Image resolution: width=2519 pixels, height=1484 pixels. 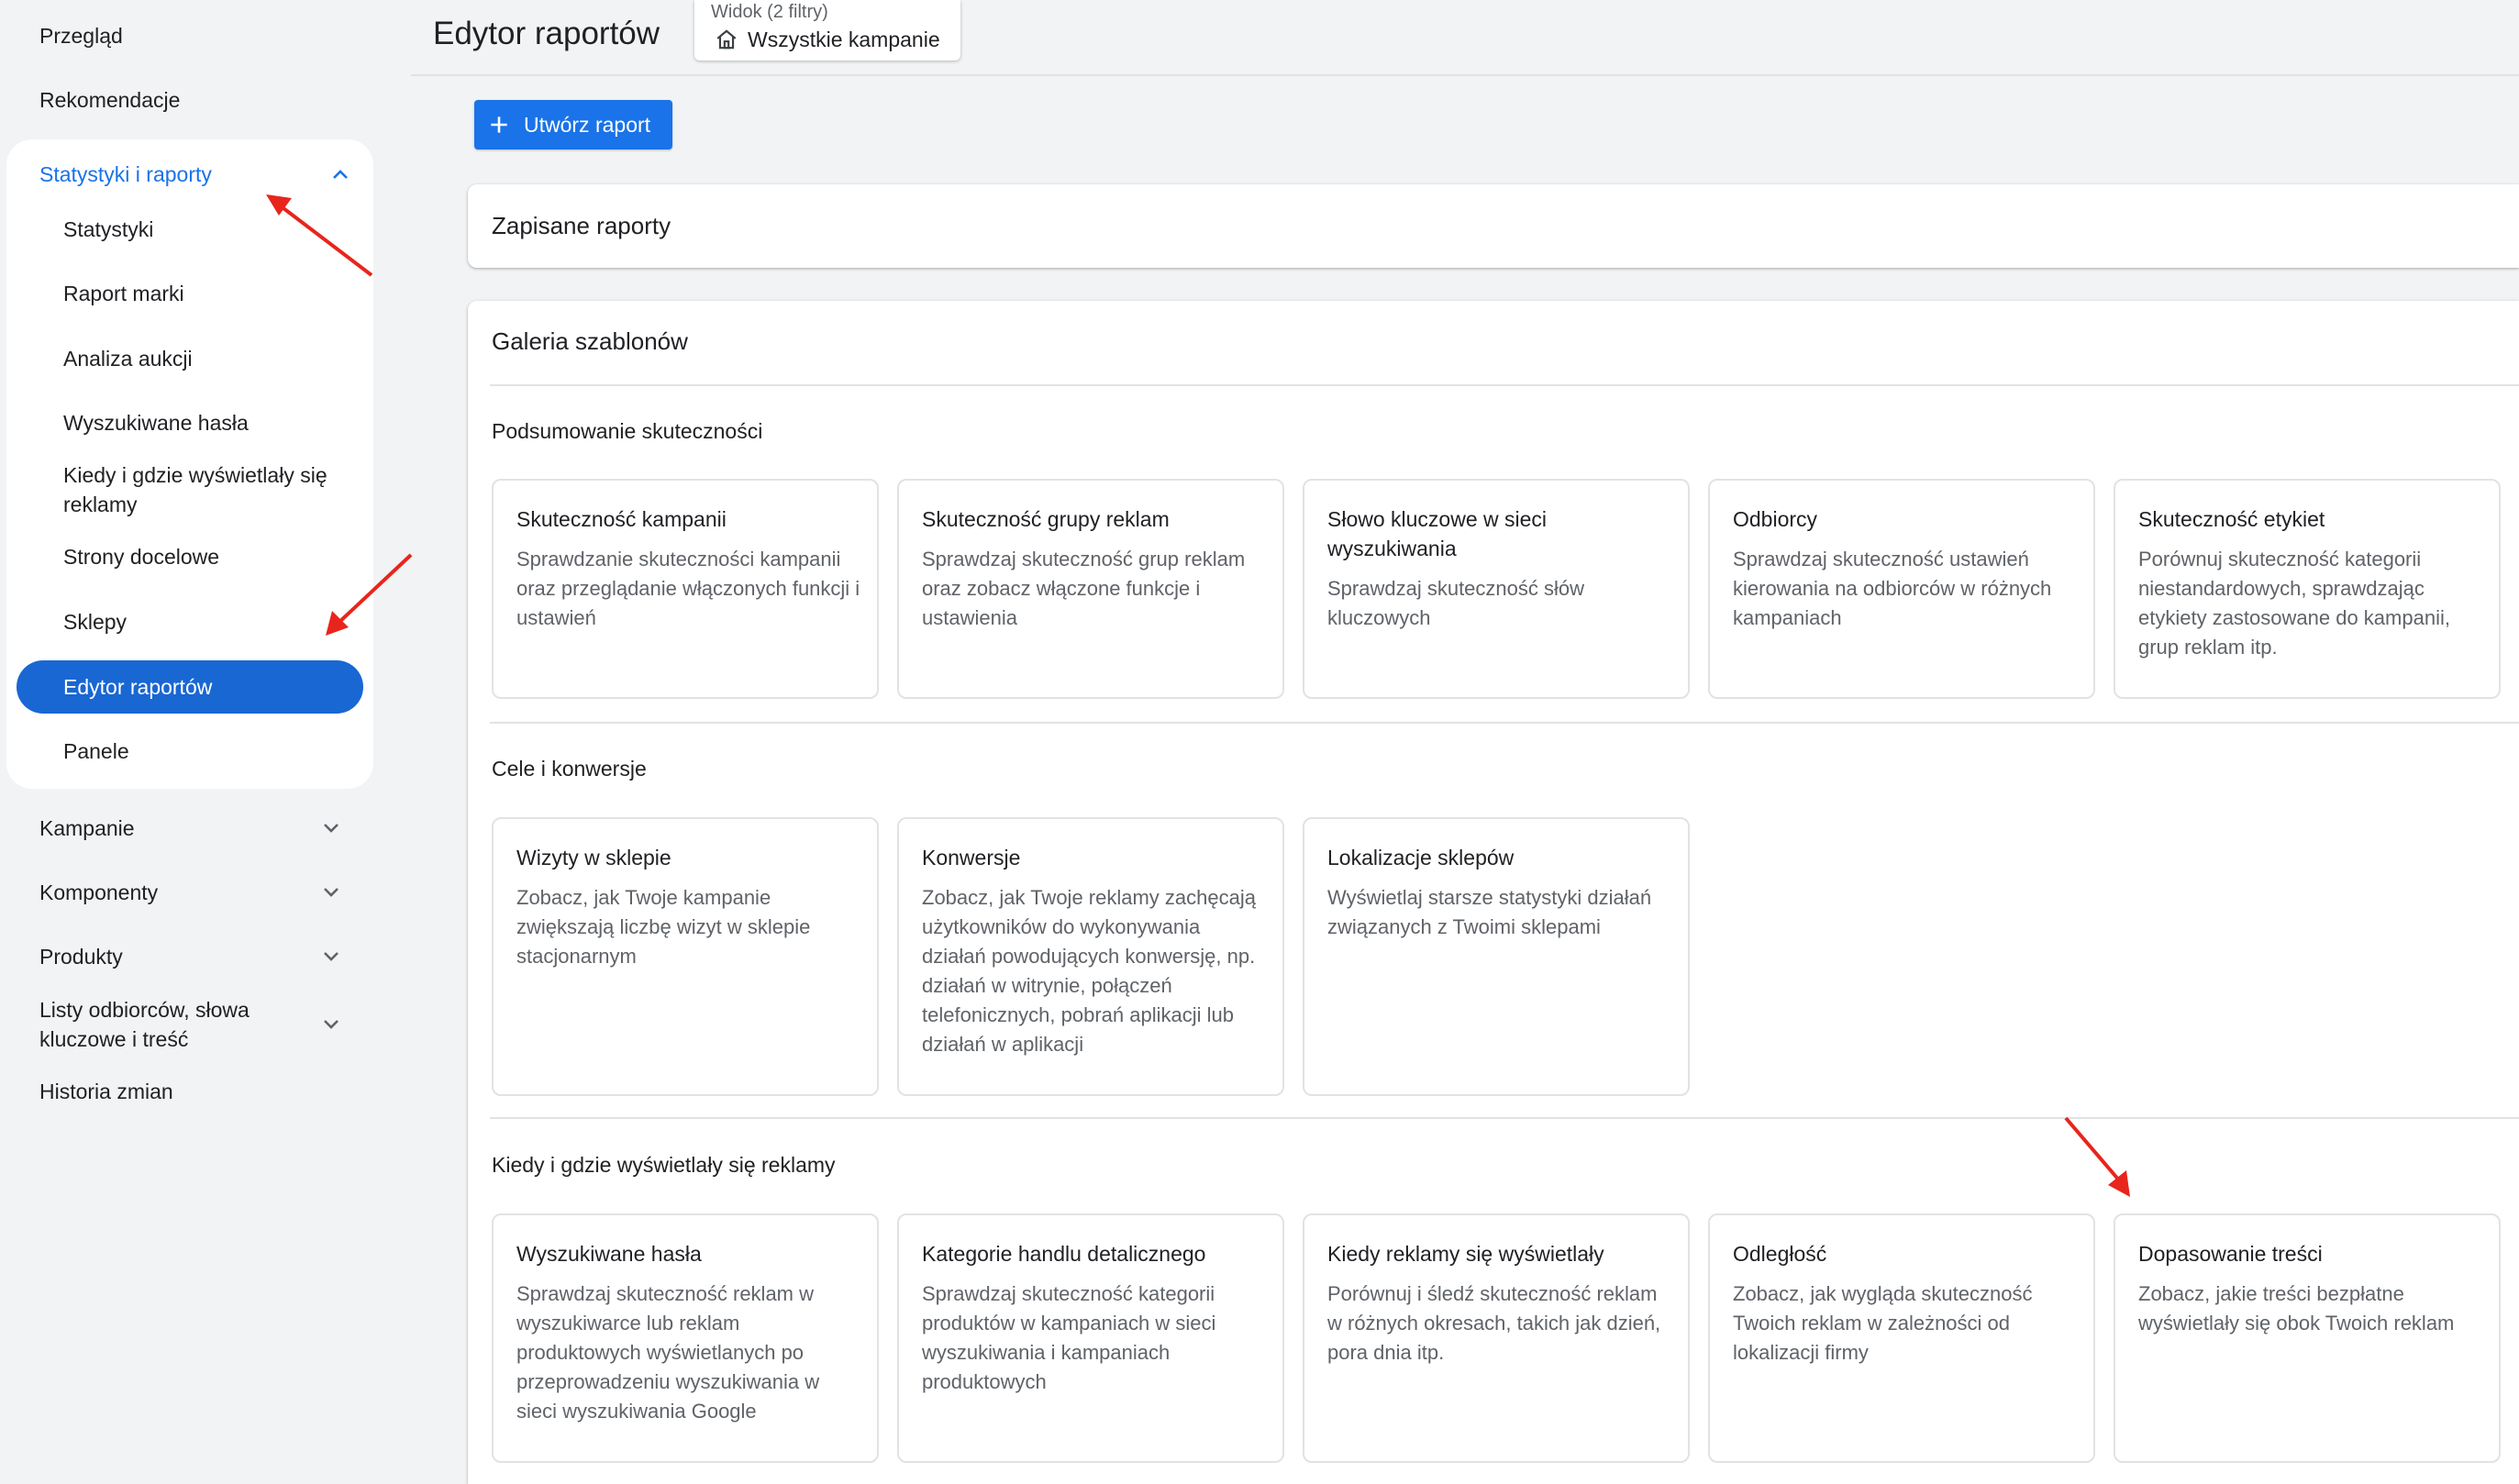 I want to click on nav-item-listy-odbiorcow: Listy odbiorców, słowa kluczowe i treść, so click(x=190, y=1024).